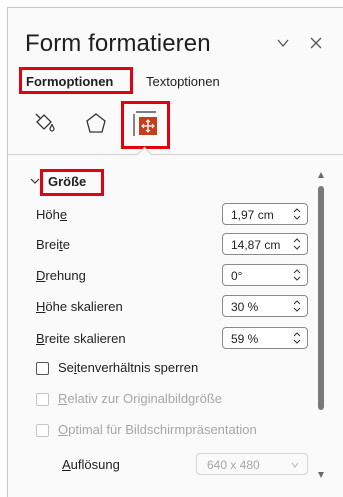 This screenshot has height=497, width=343. I want to click on resolution-select: 640 x 480, so click(252, 464).